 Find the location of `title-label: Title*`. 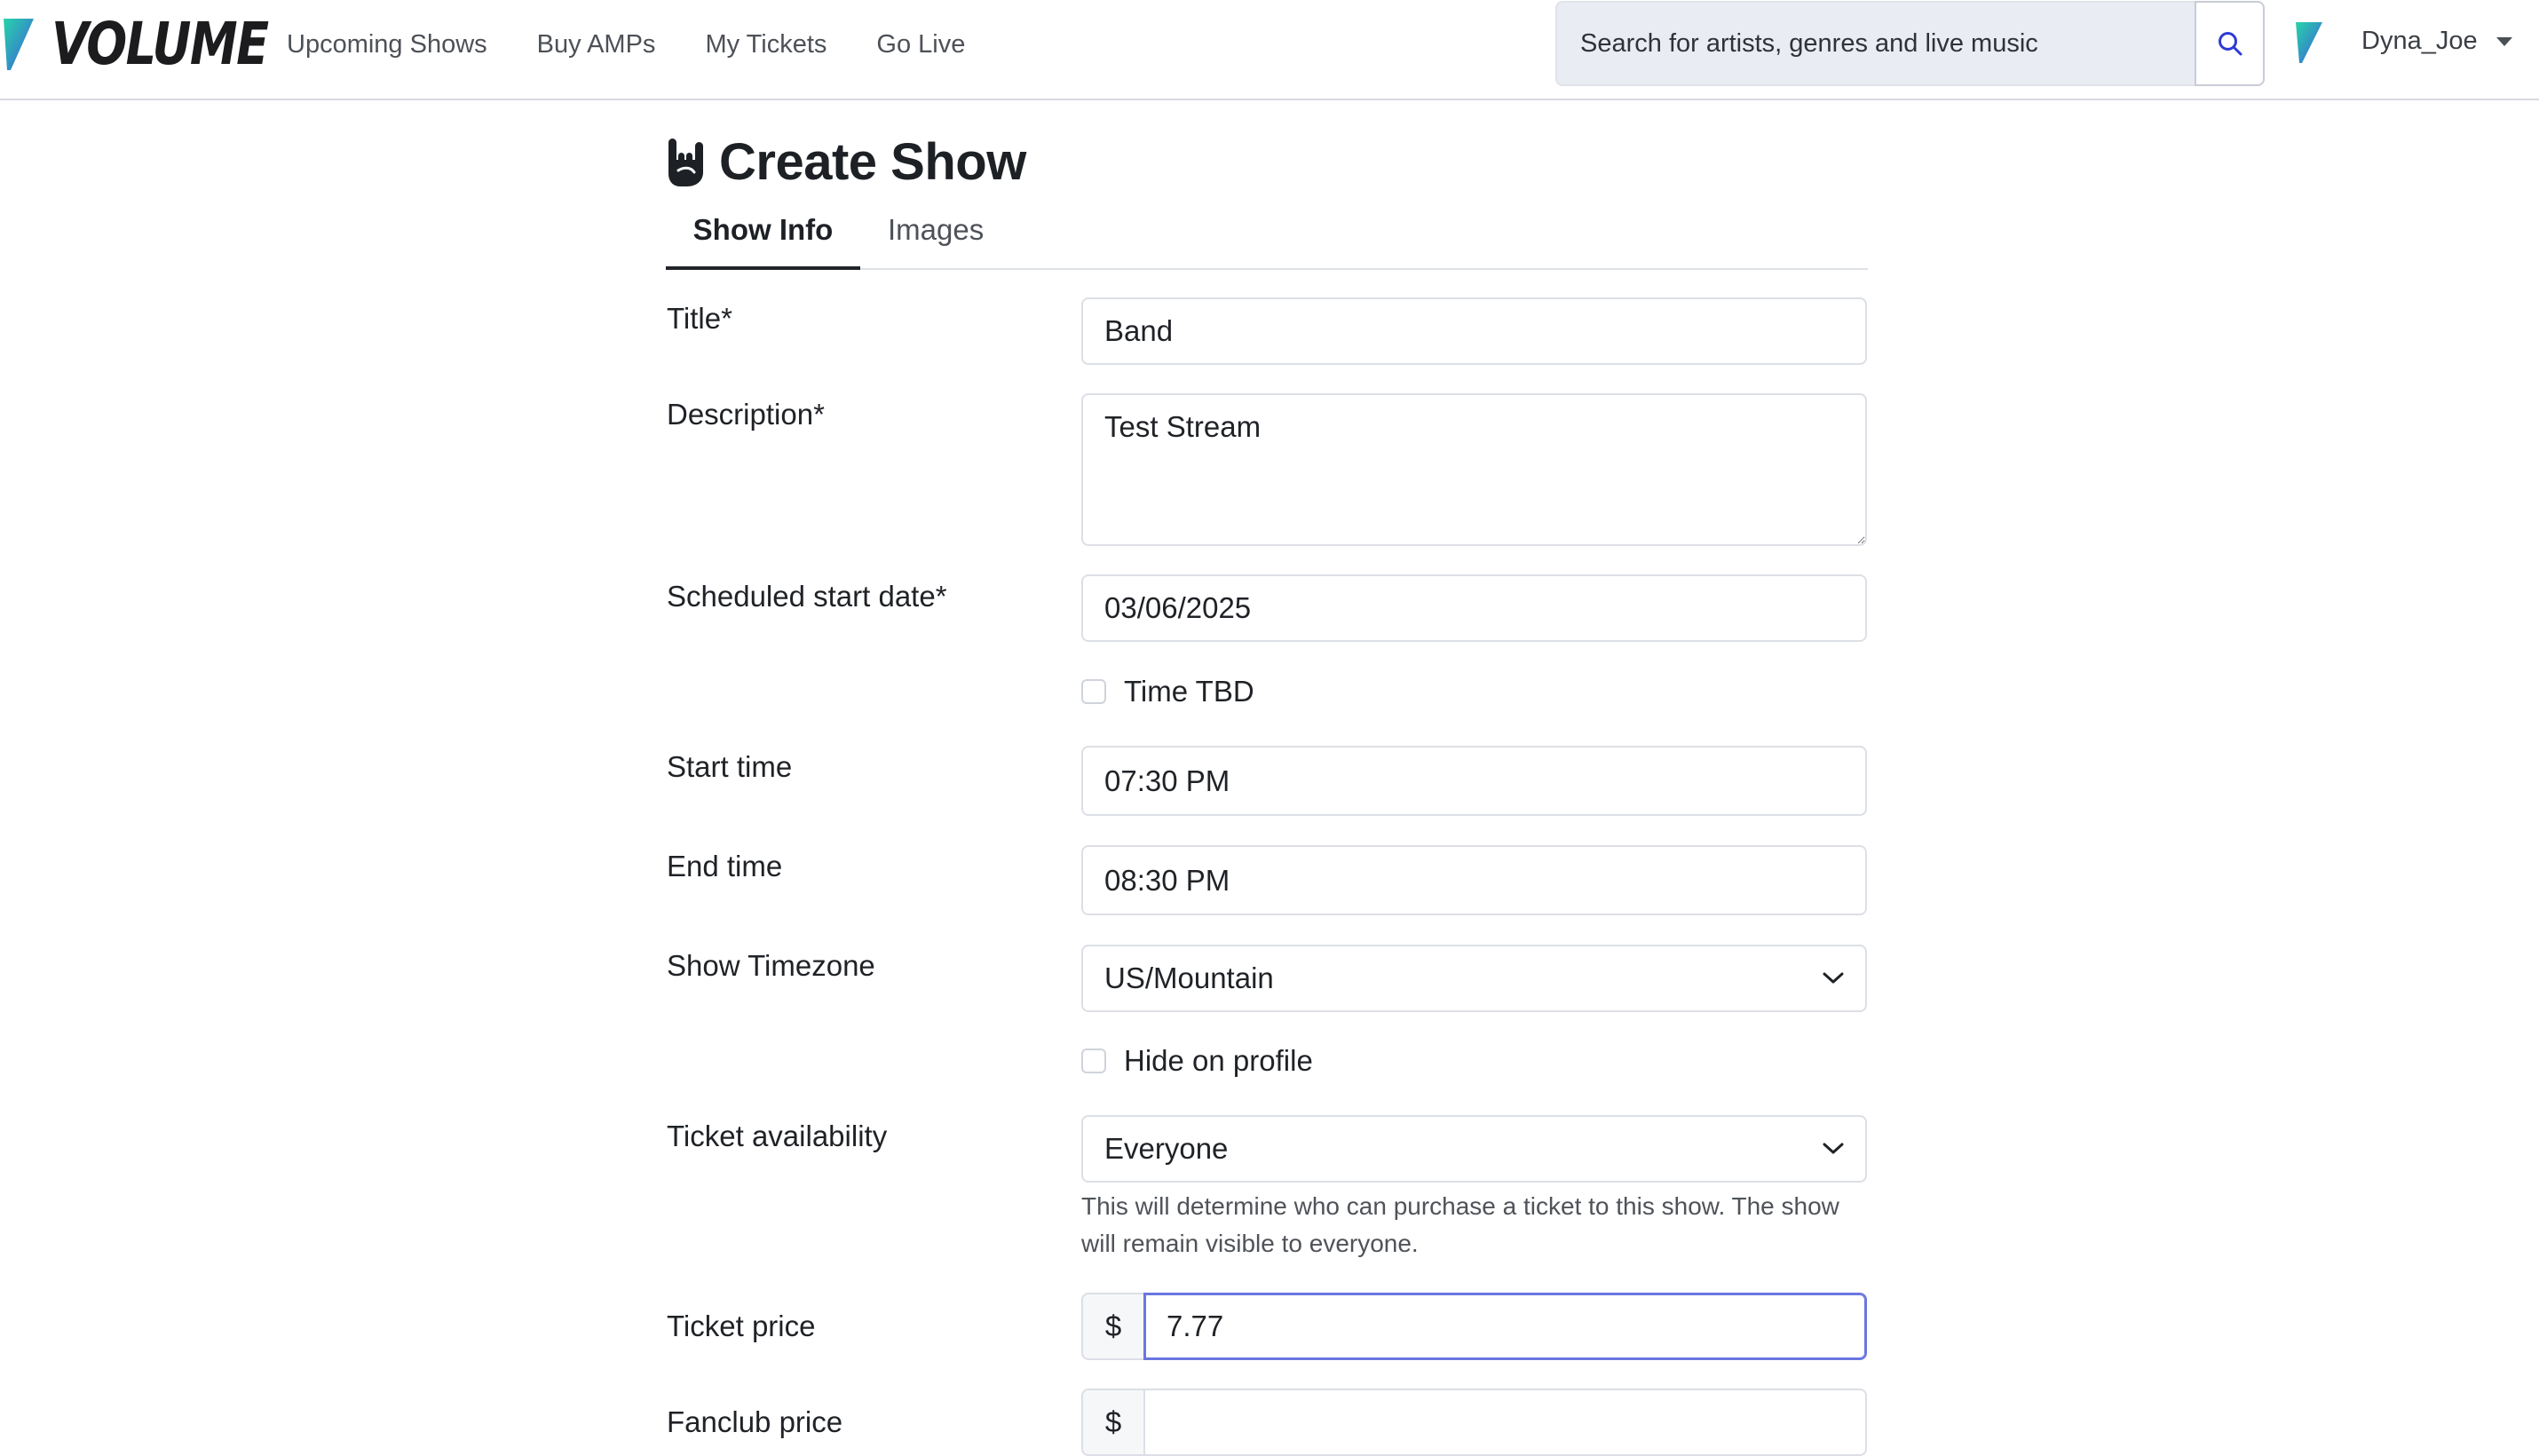

title-label: Title* is located at coordinates (699, 318).